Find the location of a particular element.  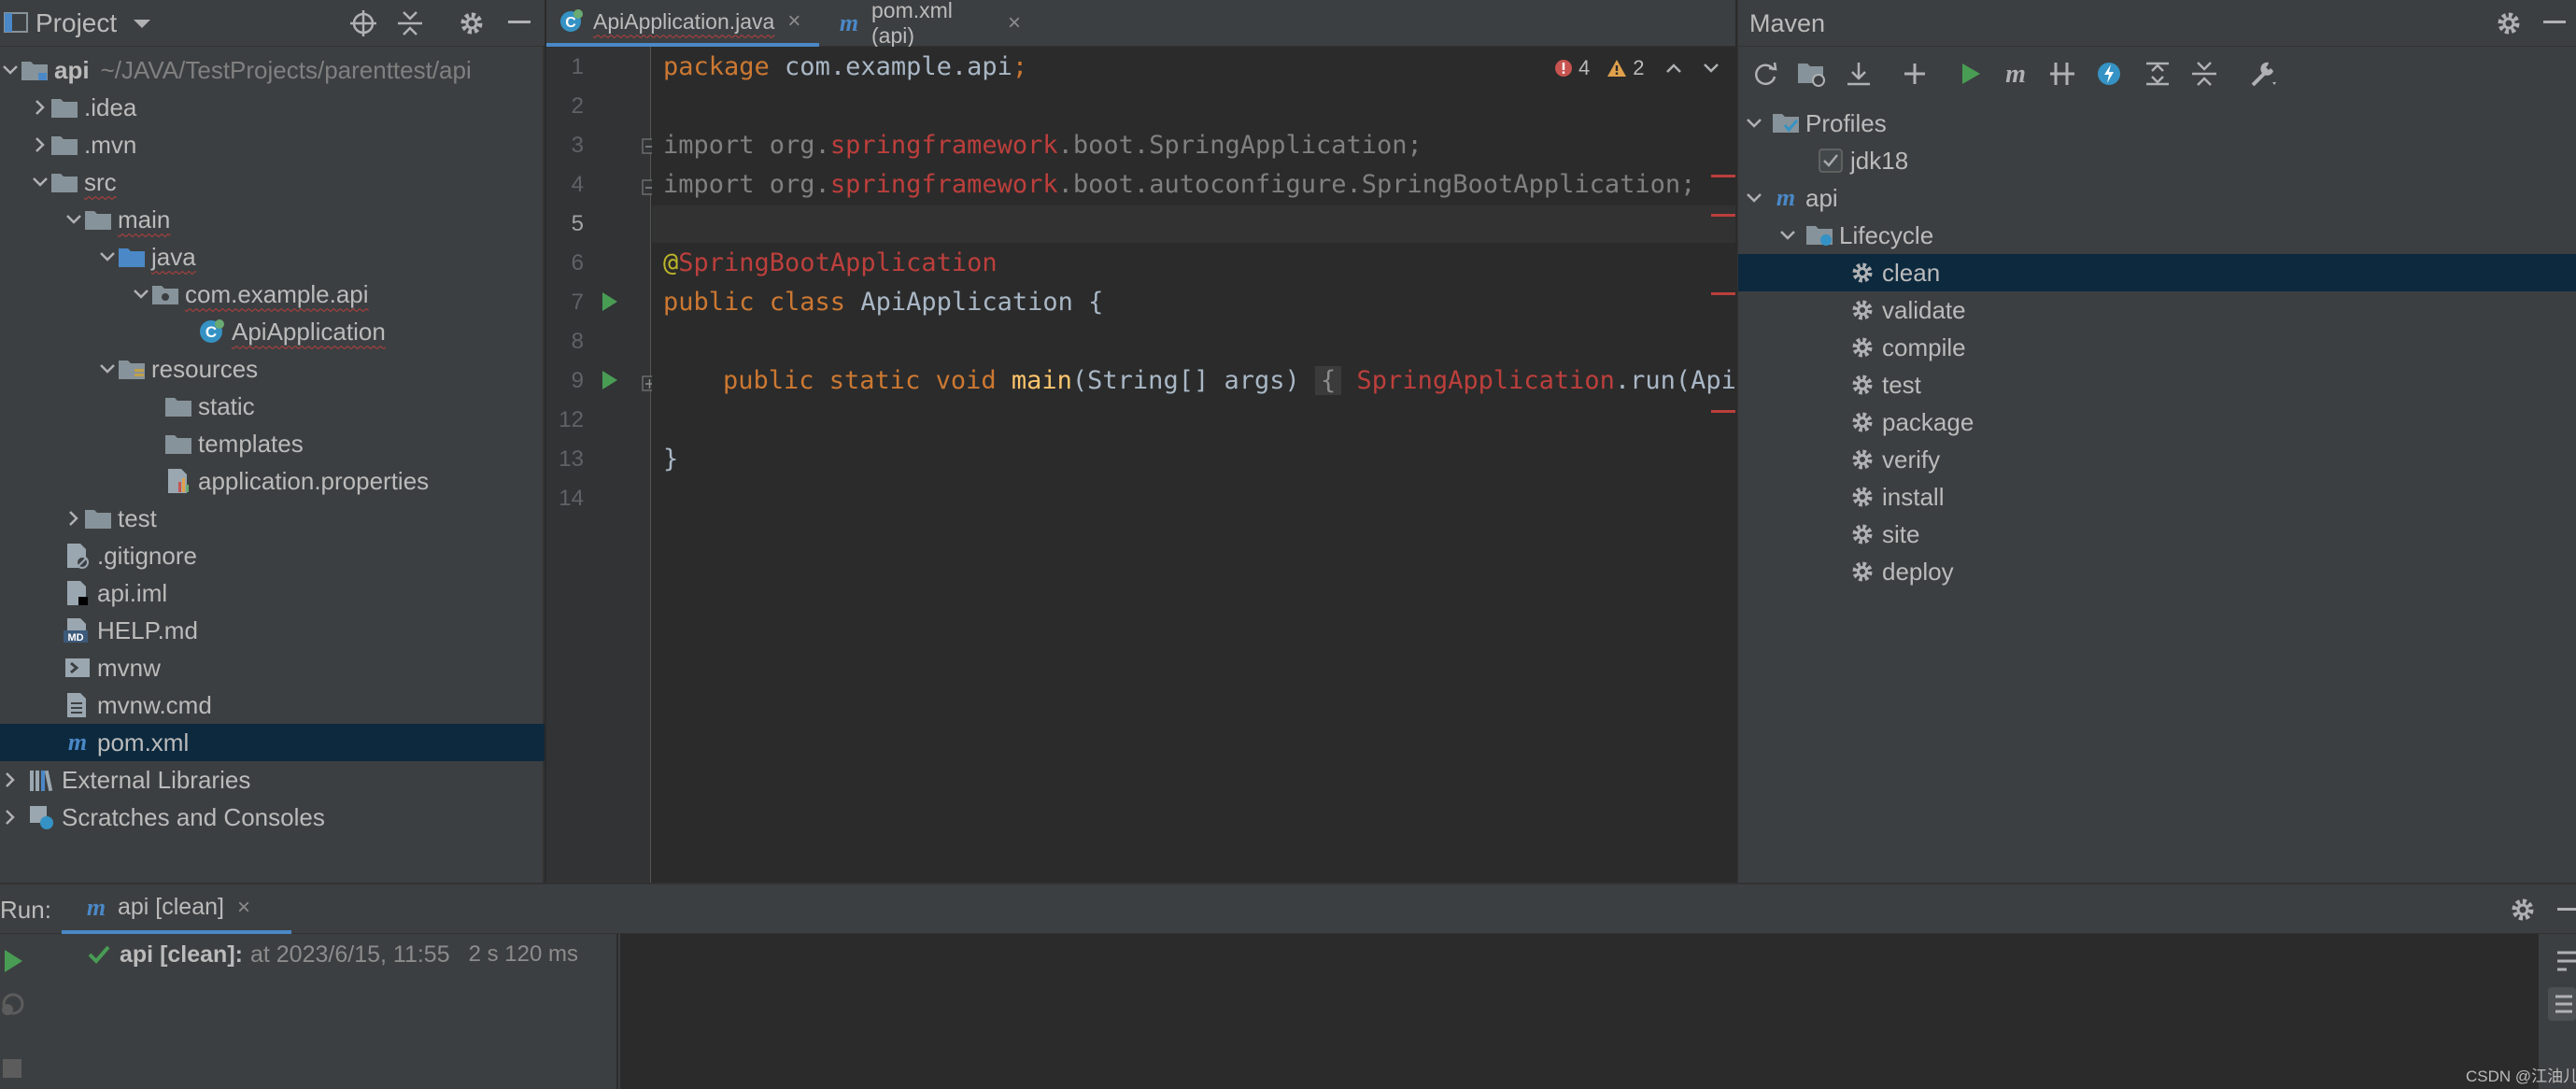

code-line-7: public class ApiApplication { is located at coordinates (883, 302).